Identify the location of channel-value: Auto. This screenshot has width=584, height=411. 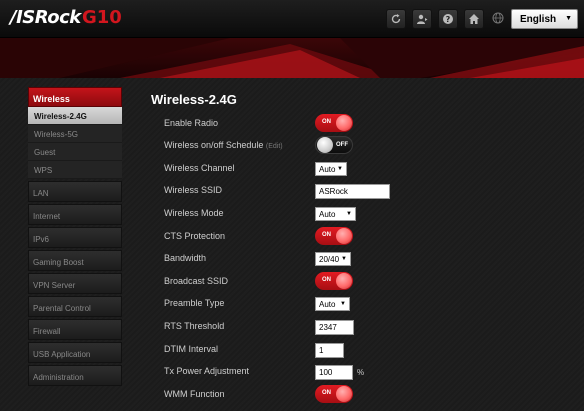
(327, 169).